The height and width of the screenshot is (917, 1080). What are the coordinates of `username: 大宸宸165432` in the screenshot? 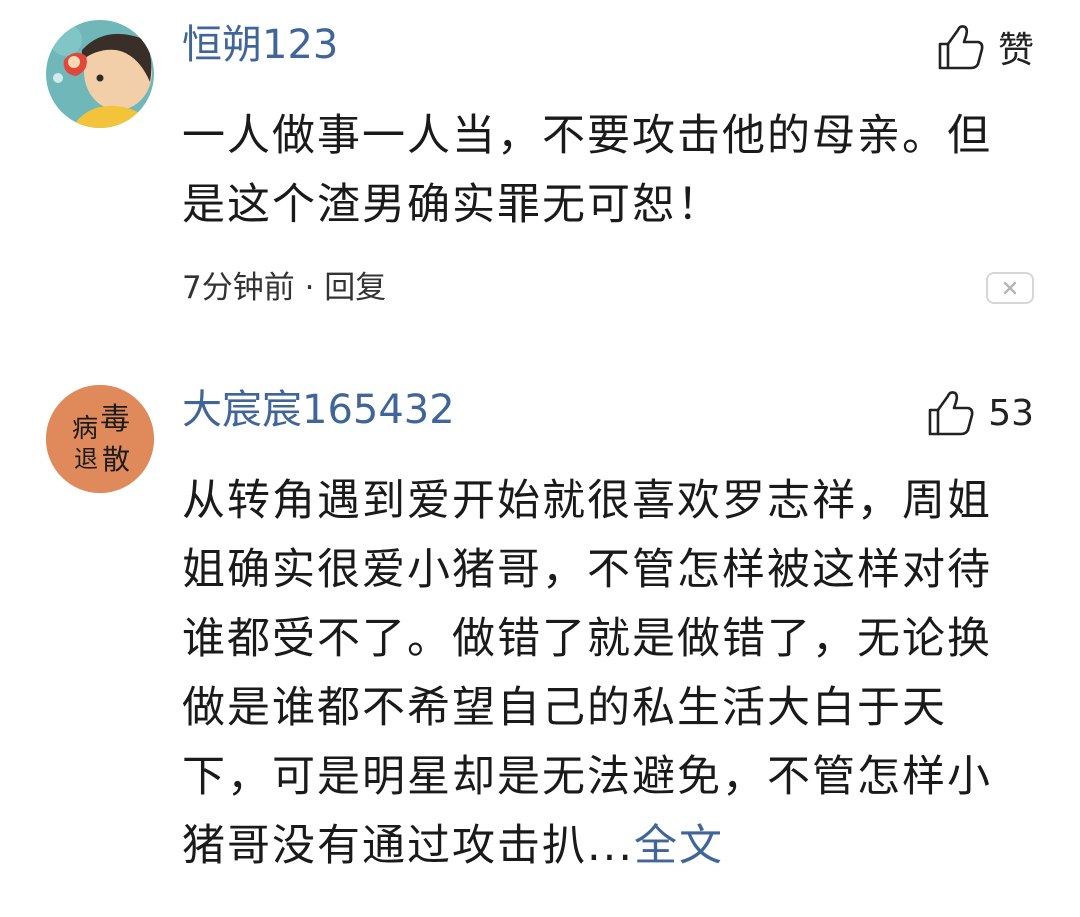 It's located at (318, 410).